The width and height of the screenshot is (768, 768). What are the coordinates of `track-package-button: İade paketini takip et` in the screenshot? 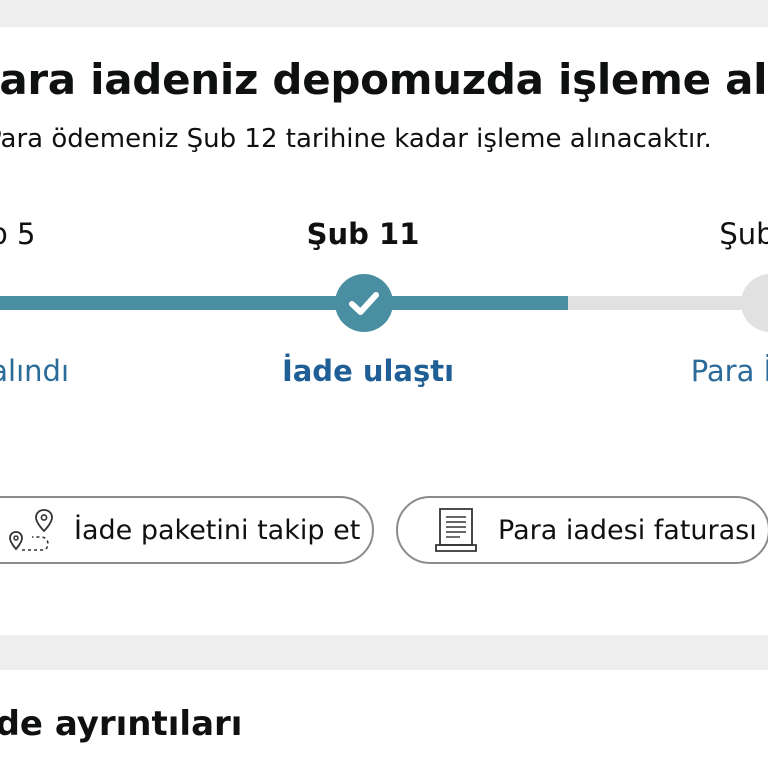 It's located at (187, 530).